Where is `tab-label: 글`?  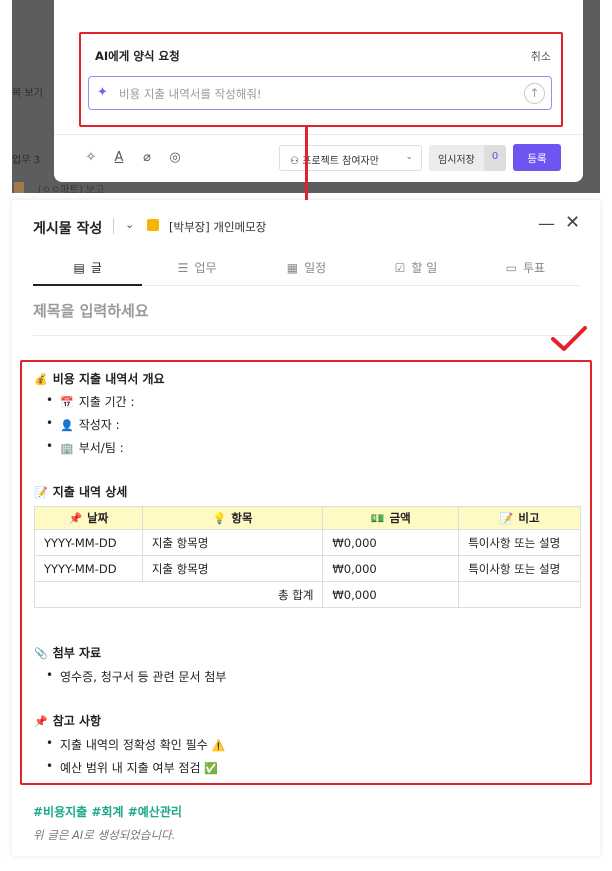
tab-label: 글 is located at coordinates (96, 268).